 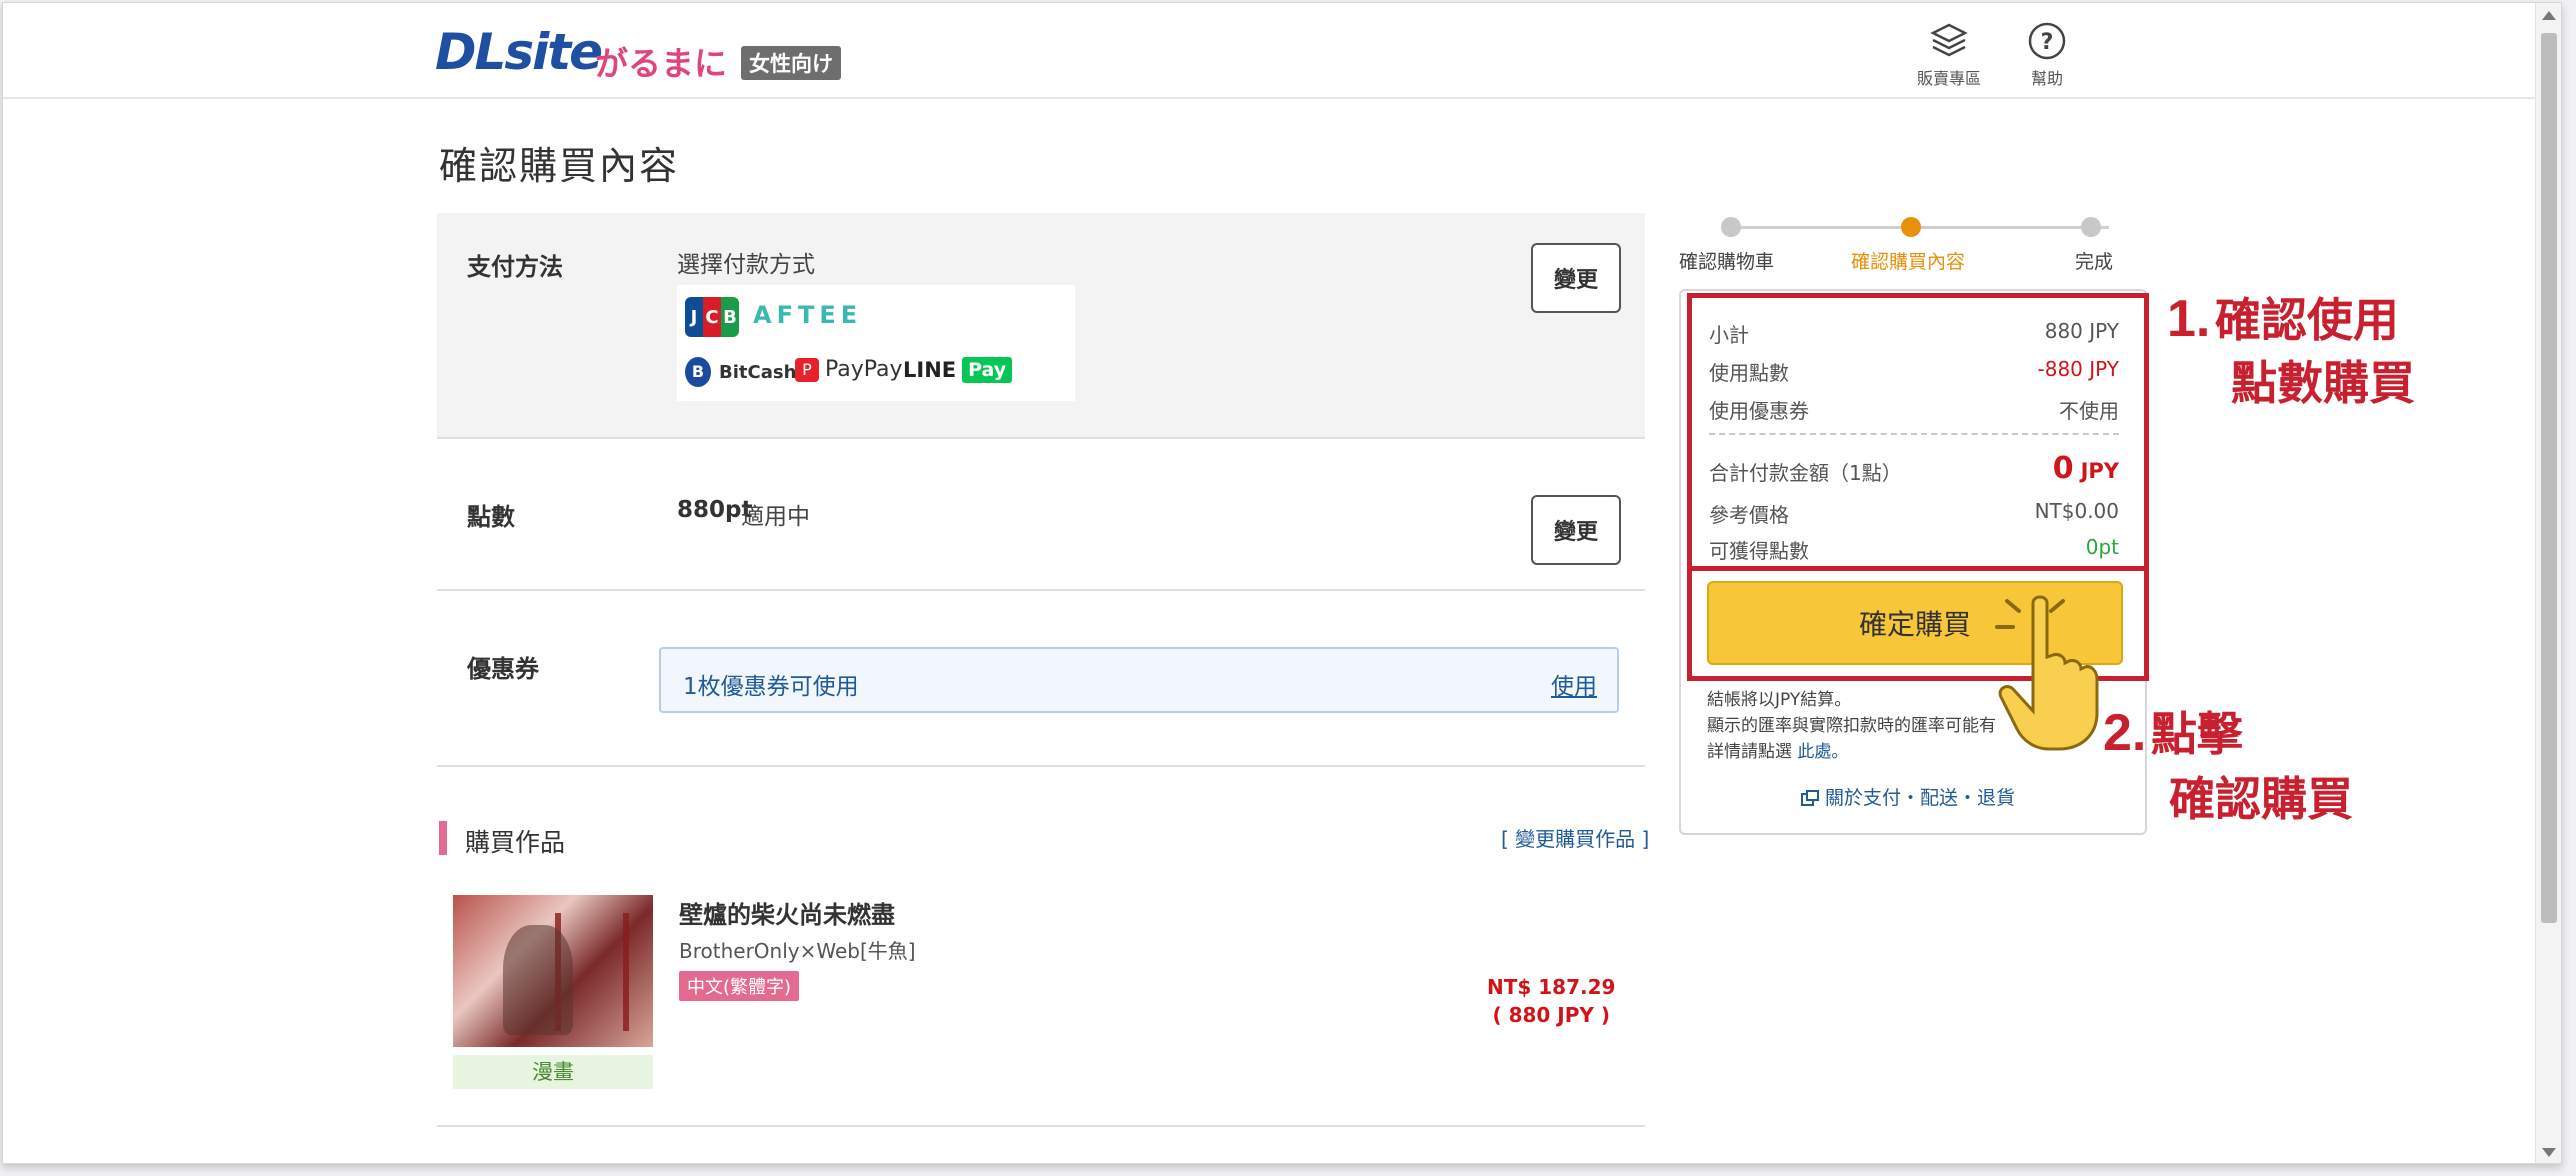 I want to click on linepay-logo: LINE Pay, so click(x=958, y=370).